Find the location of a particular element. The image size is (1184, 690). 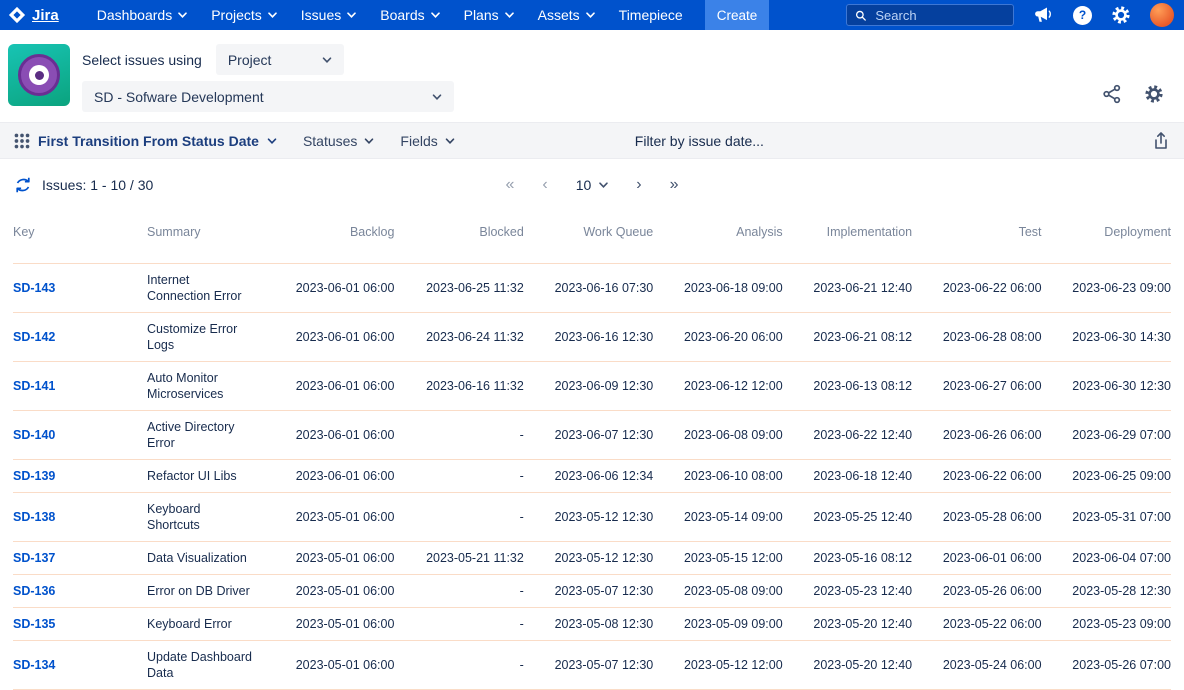

refresh-icon is located at coordinates (23, 185).